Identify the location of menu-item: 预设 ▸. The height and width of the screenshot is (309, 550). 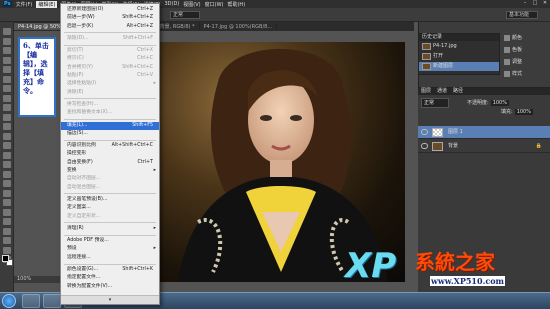
(110, 249).